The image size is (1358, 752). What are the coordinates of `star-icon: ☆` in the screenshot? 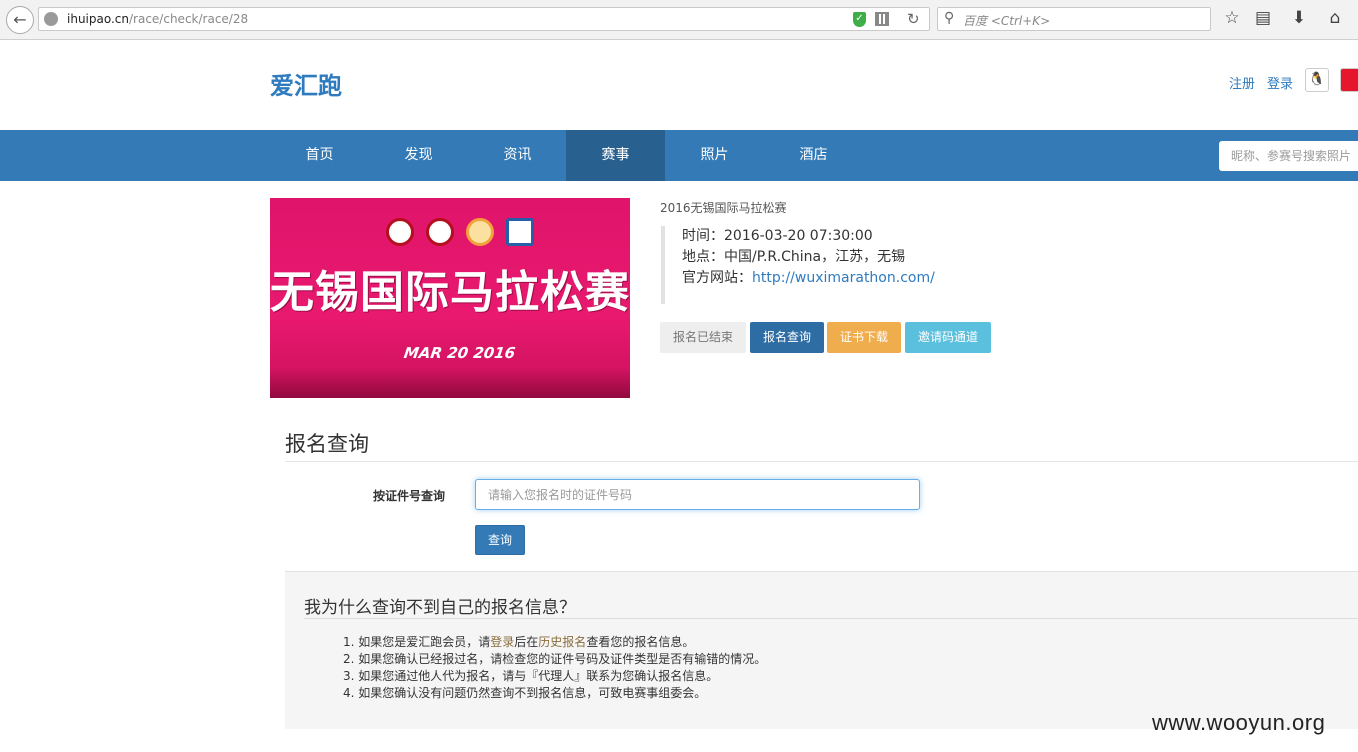 It's located at (1232, 18).